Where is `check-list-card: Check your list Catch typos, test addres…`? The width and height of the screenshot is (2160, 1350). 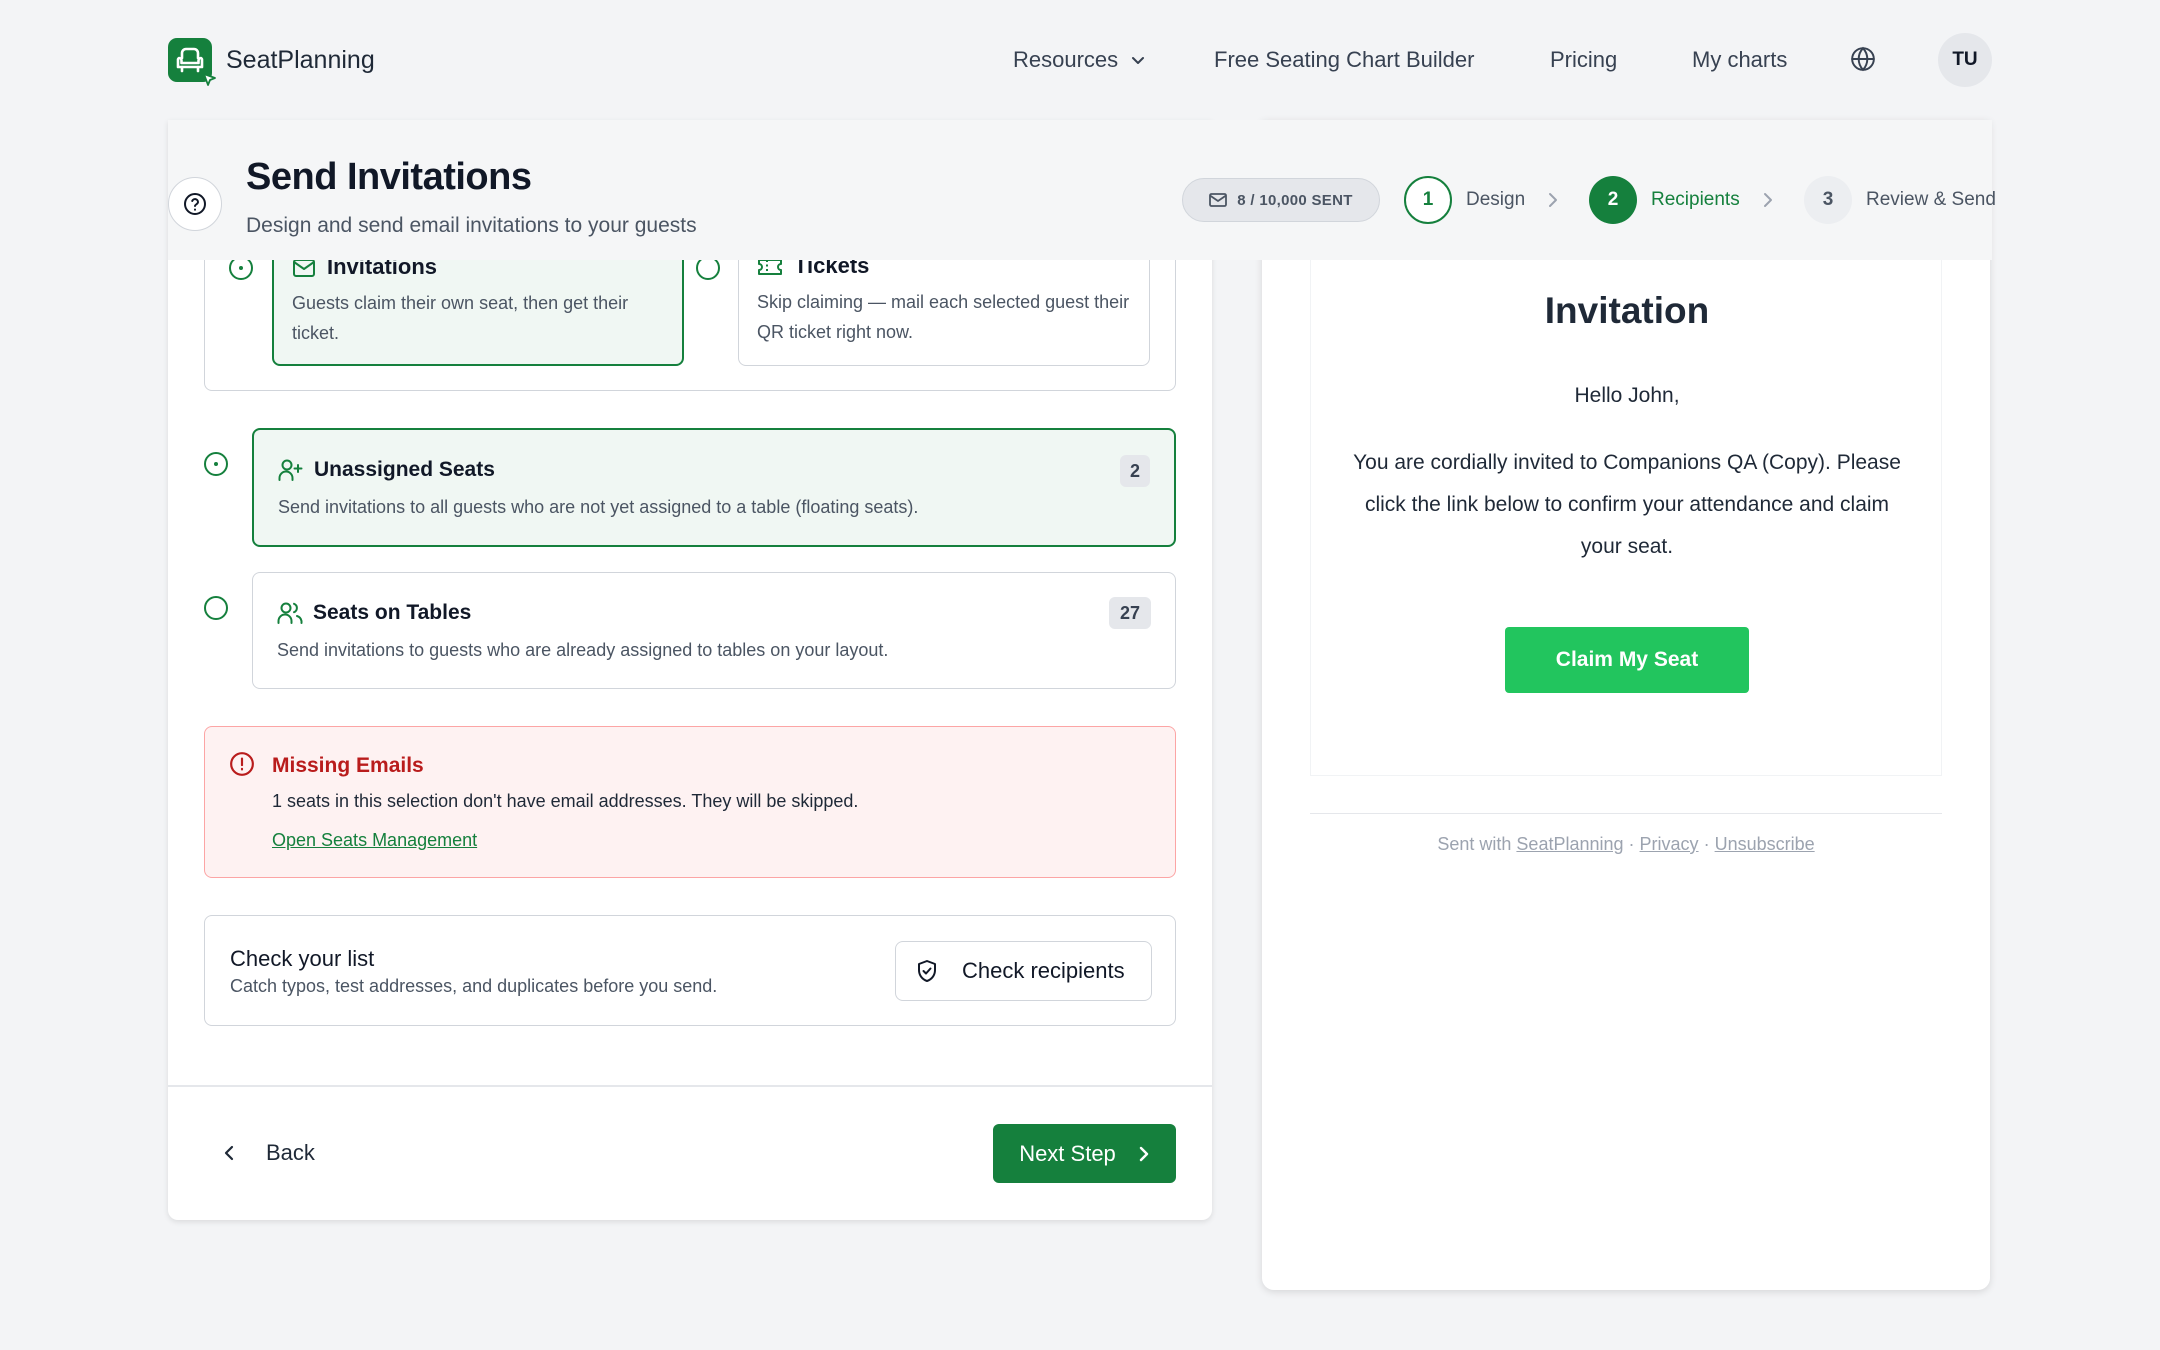
check-list-card: Check your list Catch typos, test addres… is located at coordinates (690, 970).